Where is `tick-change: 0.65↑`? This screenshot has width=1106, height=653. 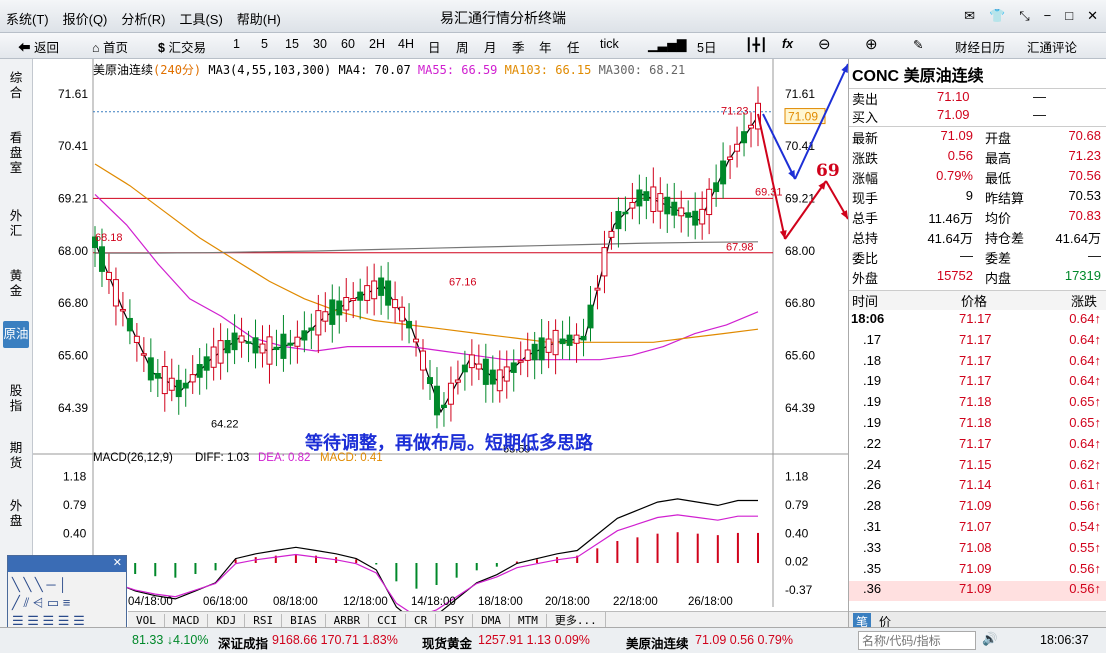 tick-change: 0.65↑ is located at coordinates (1085, 402).